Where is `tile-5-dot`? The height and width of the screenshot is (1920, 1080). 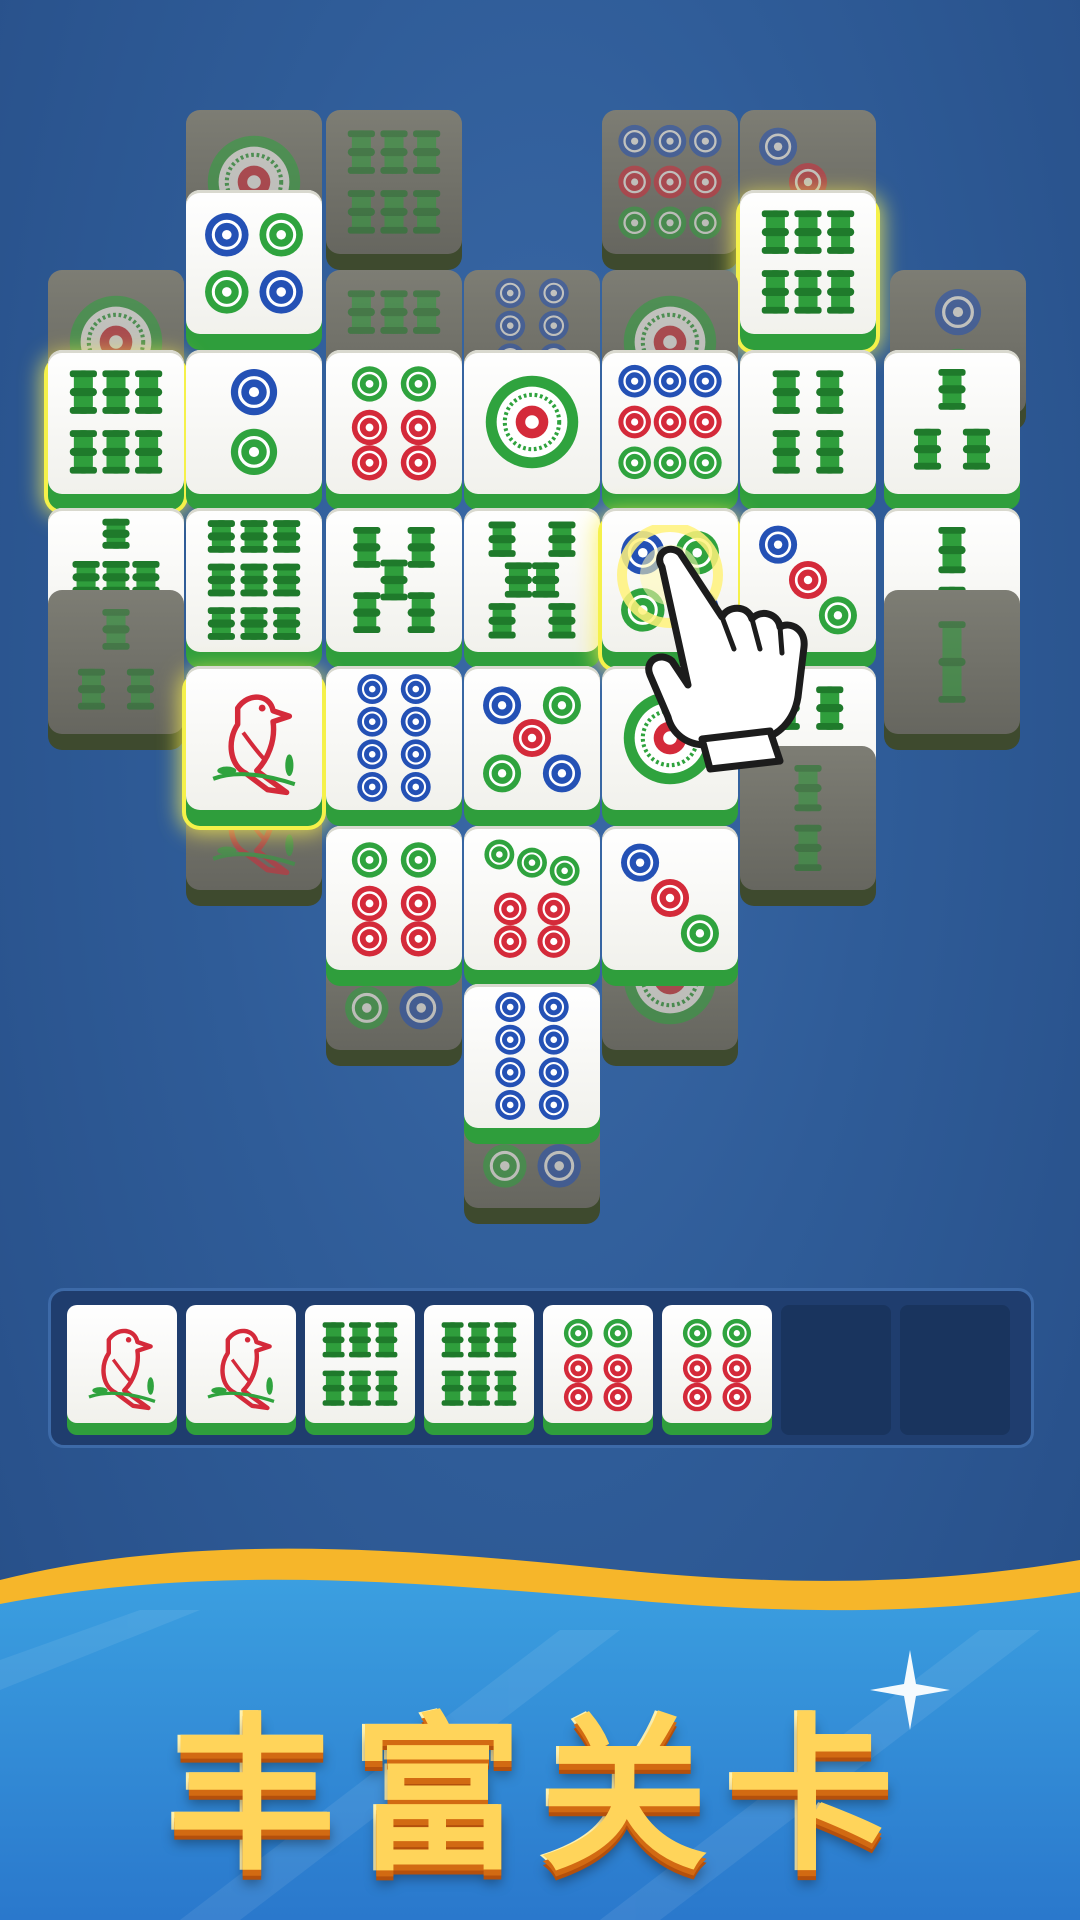
tile-5-dot is located at coordinates (532, 746).